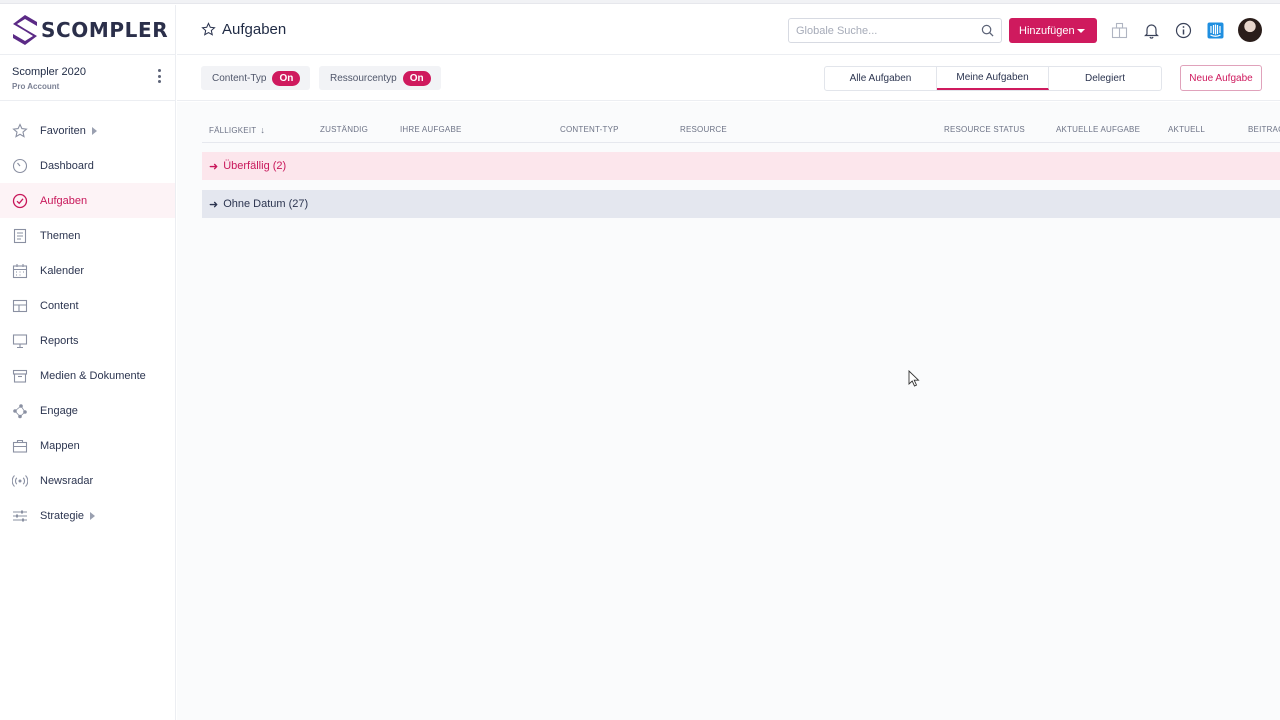 The height and width of the screenshot is (720, 1280). I want to click on sidebar-item-mappen: Mappen, so click(87, 445).